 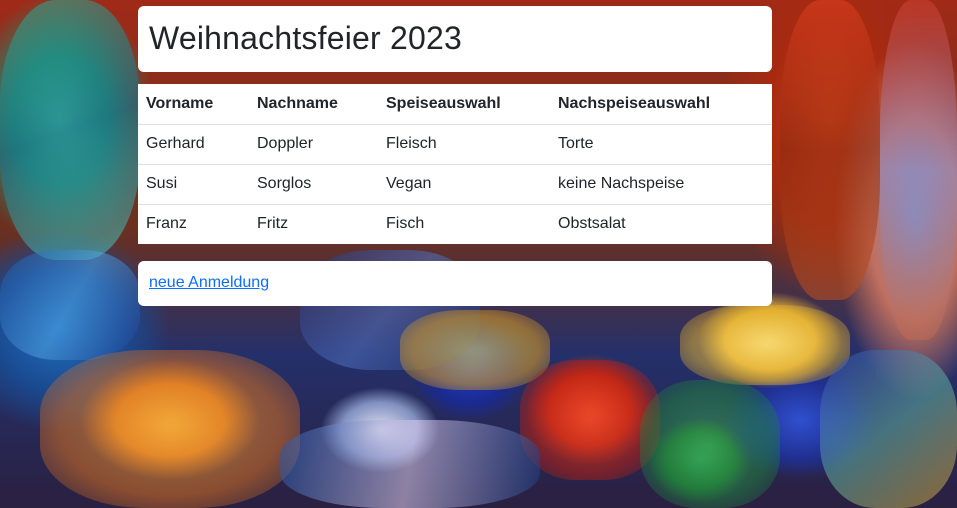 I want to click on cell-nachspeiseauswahl: Obstsalat, so click(x=592, y=224).